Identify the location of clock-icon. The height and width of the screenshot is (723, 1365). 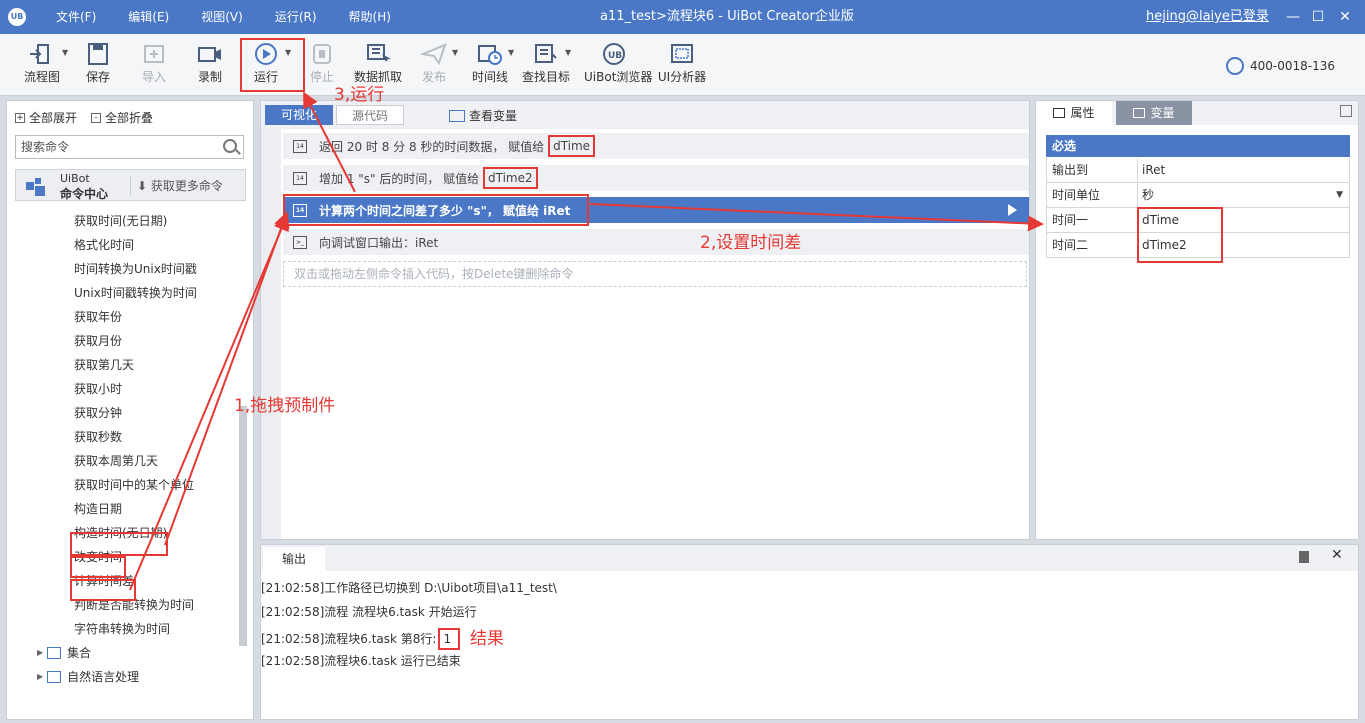
(490, 55).